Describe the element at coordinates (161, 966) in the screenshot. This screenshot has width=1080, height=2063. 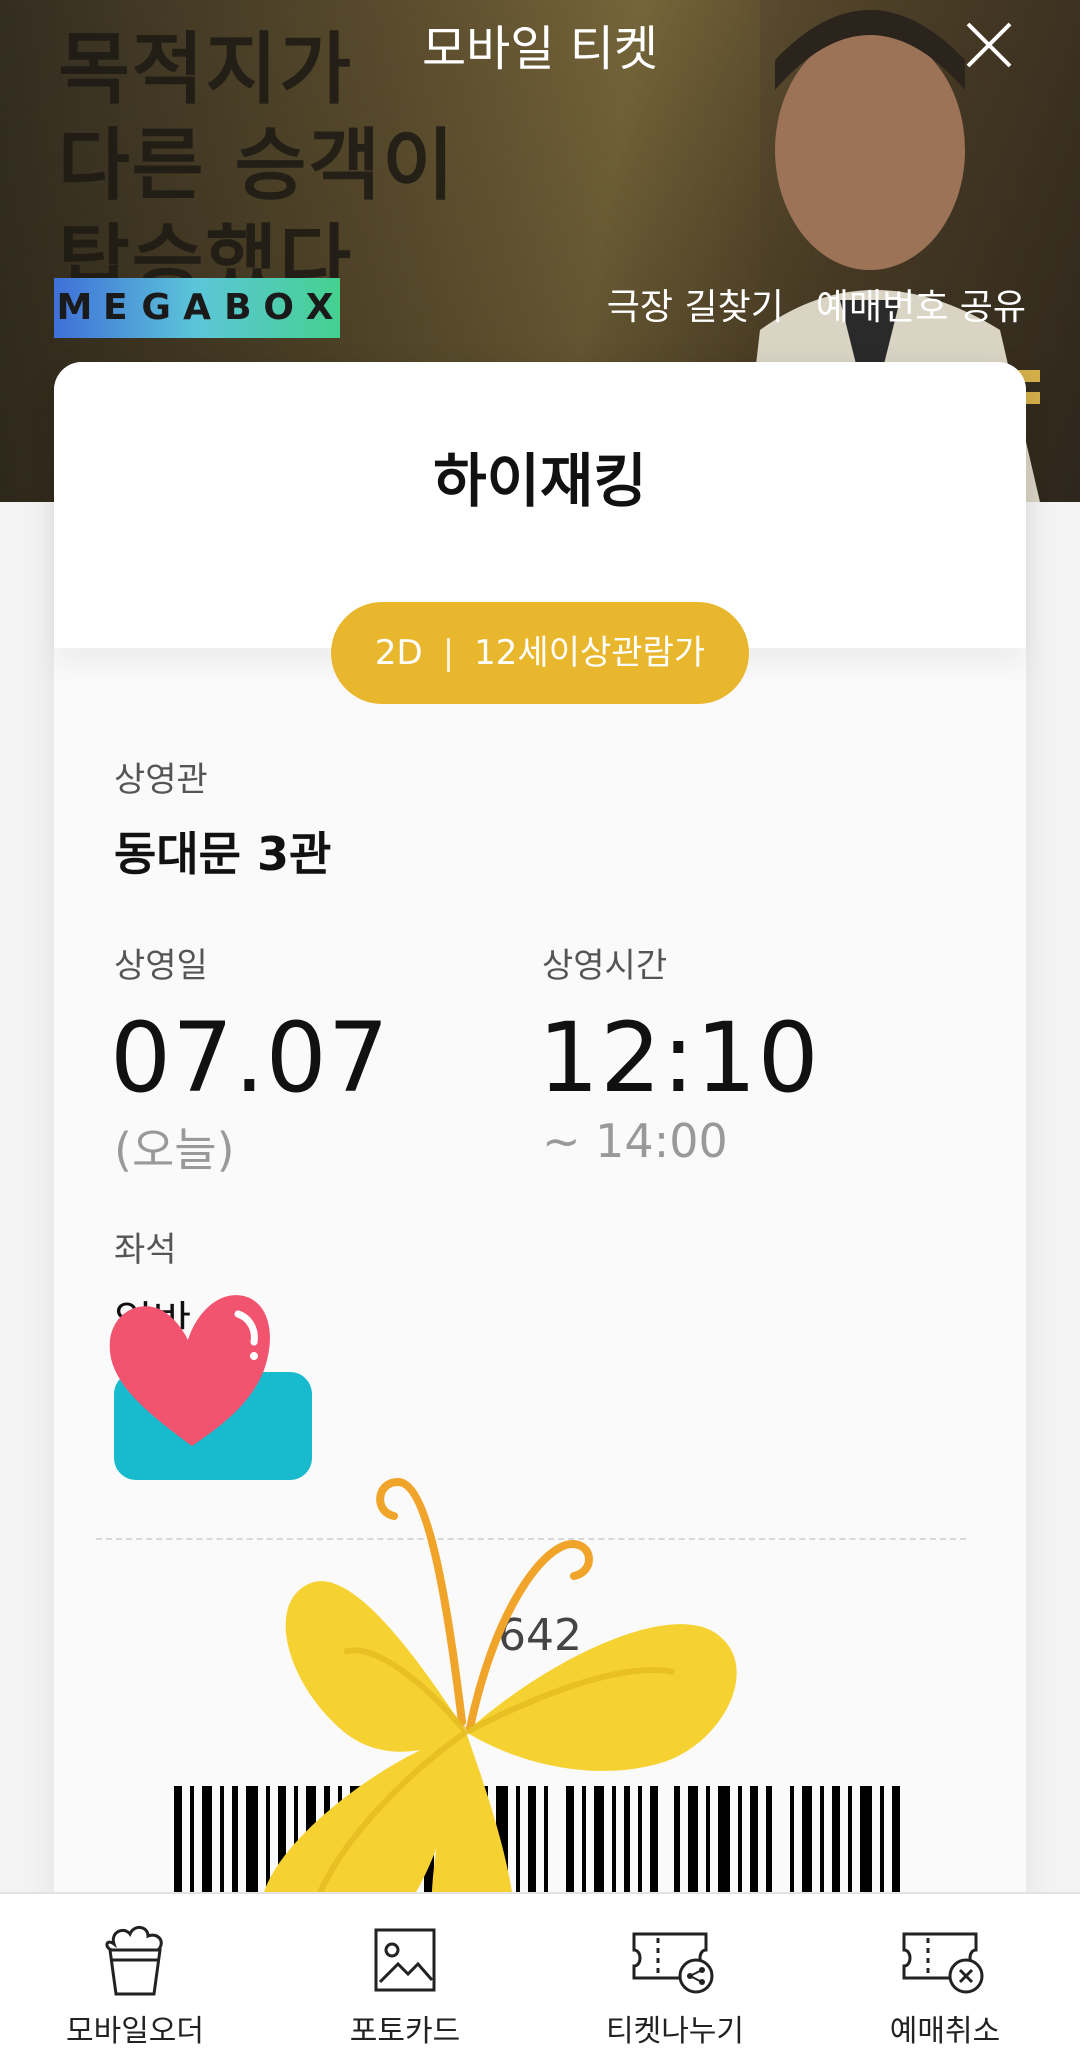
I see `date-label: 상영일` at that location.